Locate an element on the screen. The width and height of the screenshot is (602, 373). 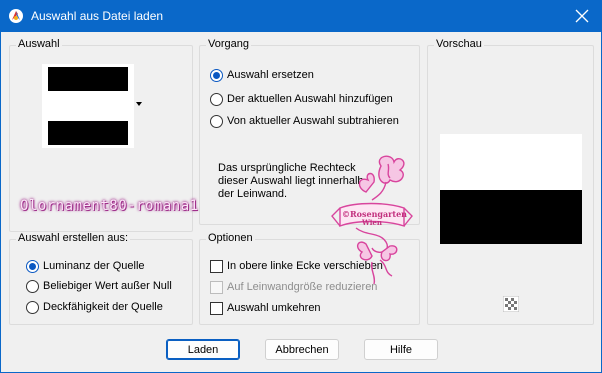
watermark-logo-line2: Wien is located at coordinates (371, 222).